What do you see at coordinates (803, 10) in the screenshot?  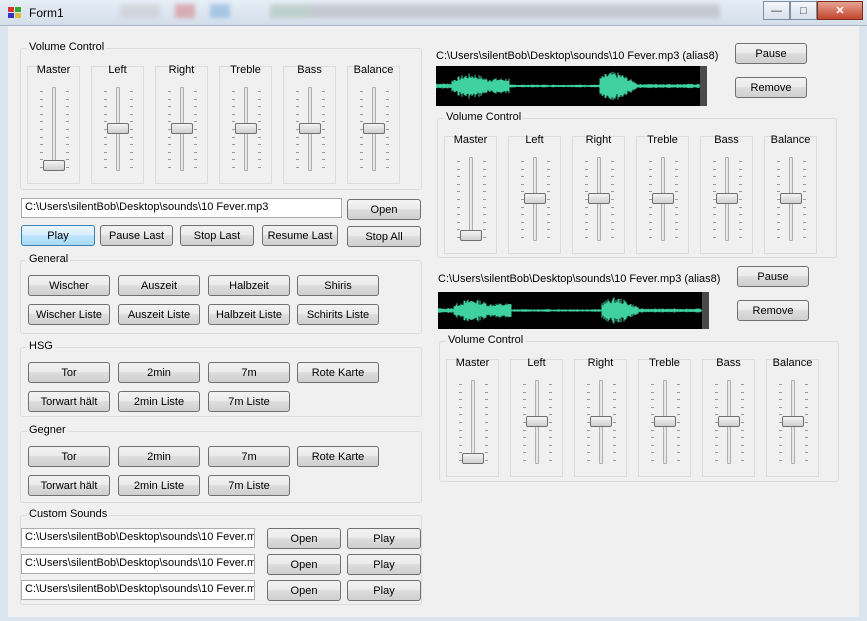 I see `maximize-button: □` at bounding box center [803, 10].